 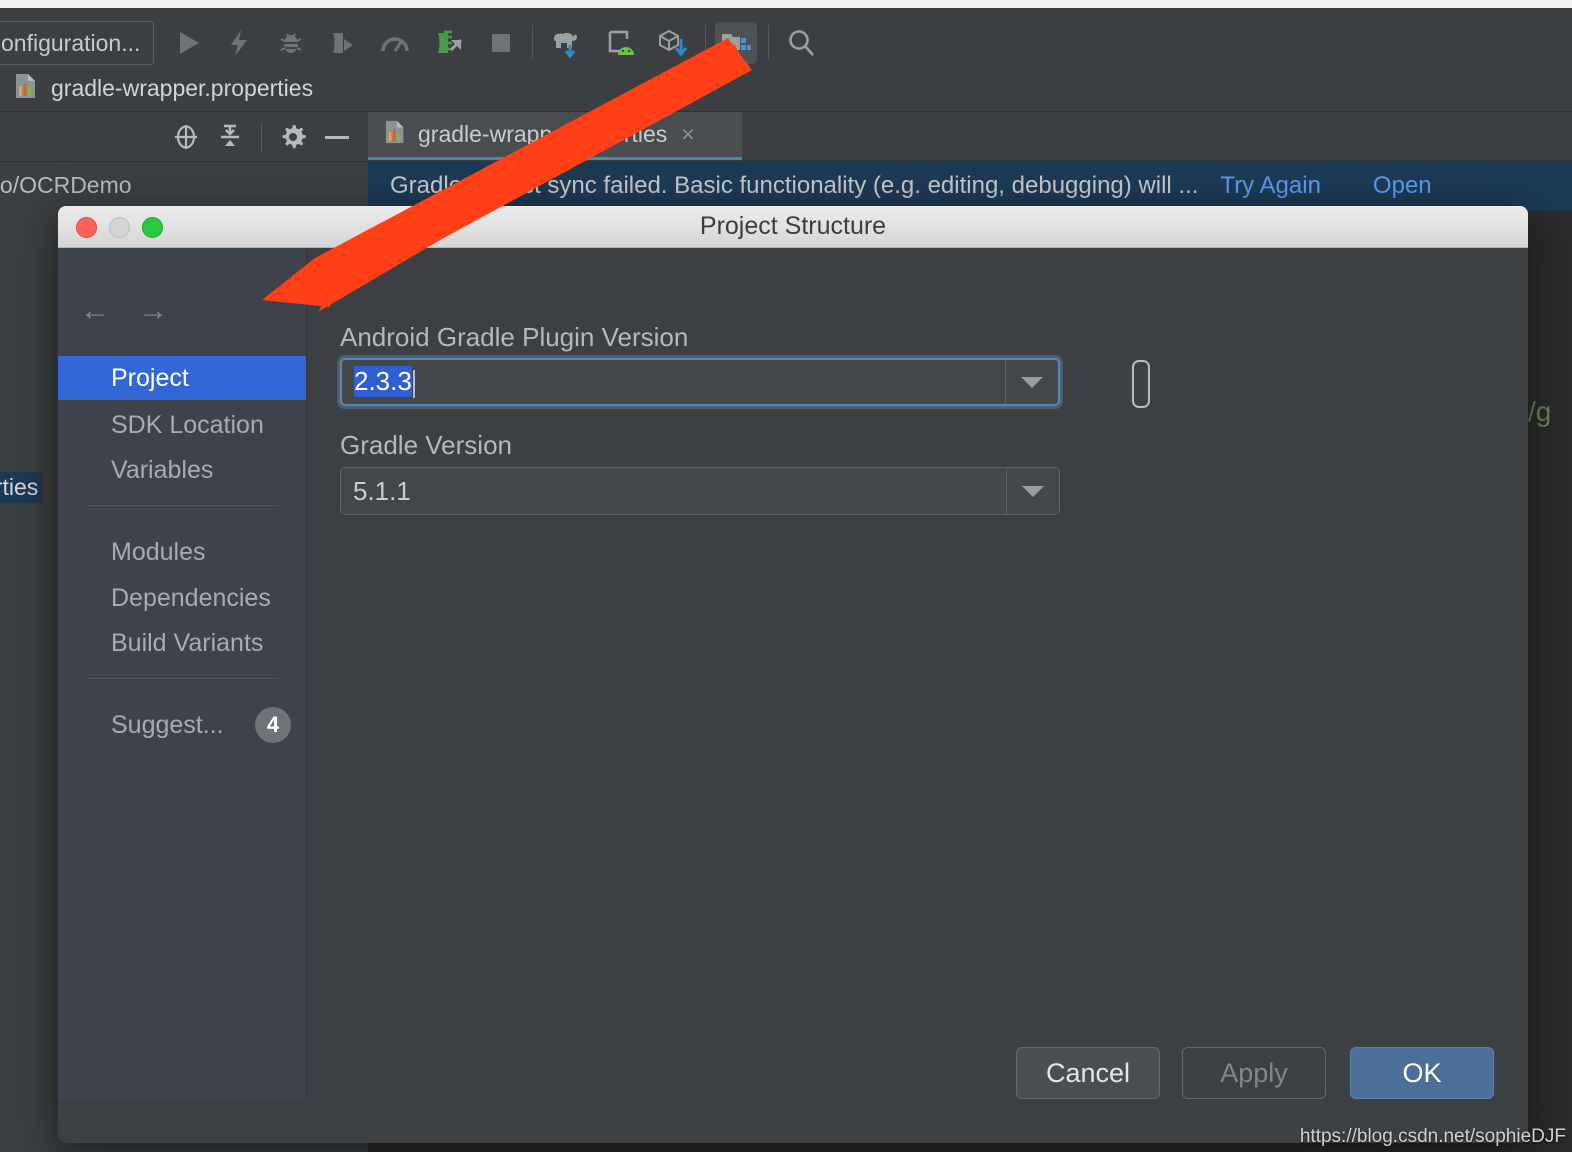 I want to click on maximize-window-button, so click(x=152, y=227).